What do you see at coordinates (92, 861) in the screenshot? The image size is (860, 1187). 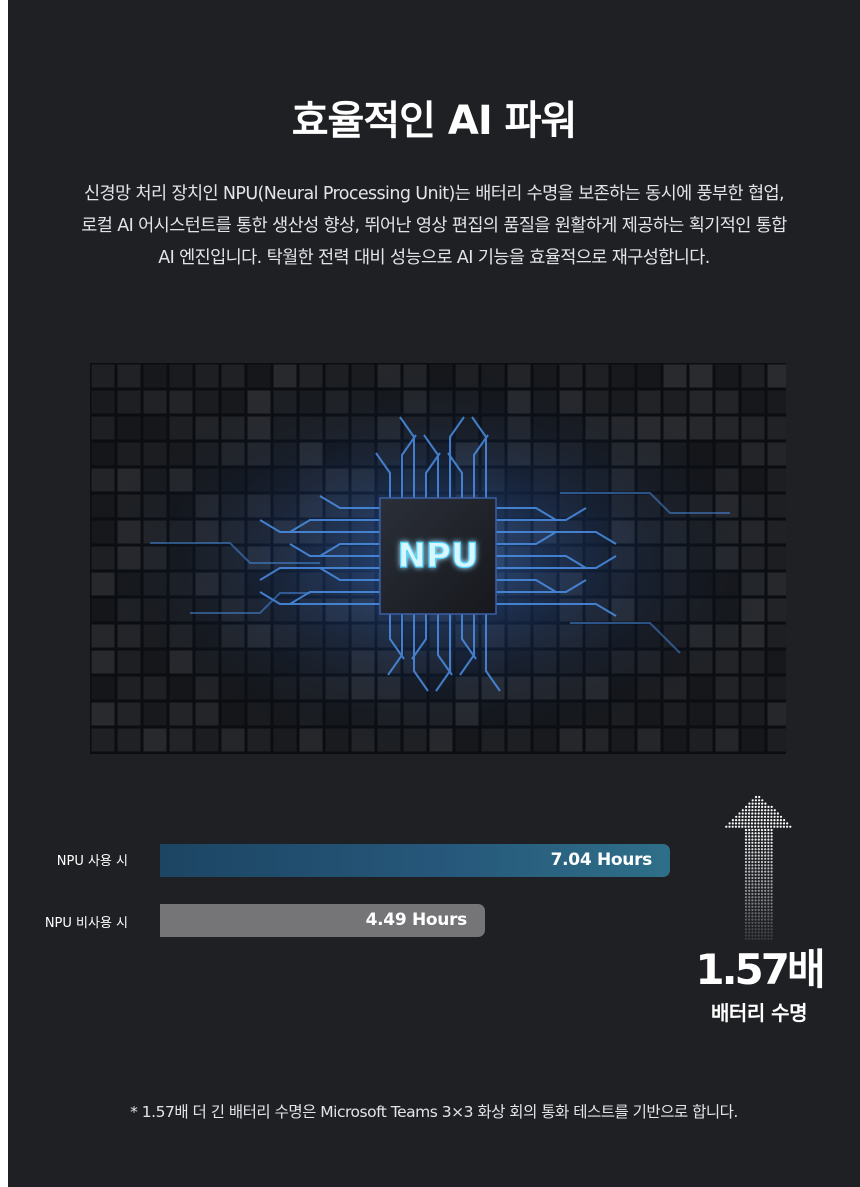 I see `npu-on-label: NPU 사용 시` at bounding box center [92, 861].